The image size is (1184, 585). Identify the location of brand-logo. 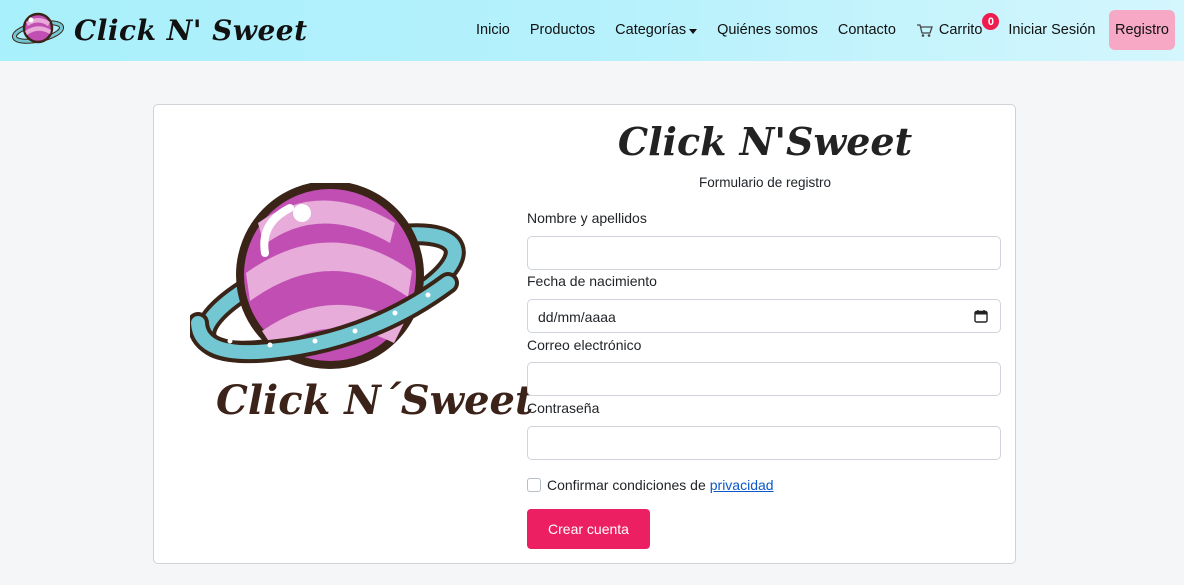
(328, 279).